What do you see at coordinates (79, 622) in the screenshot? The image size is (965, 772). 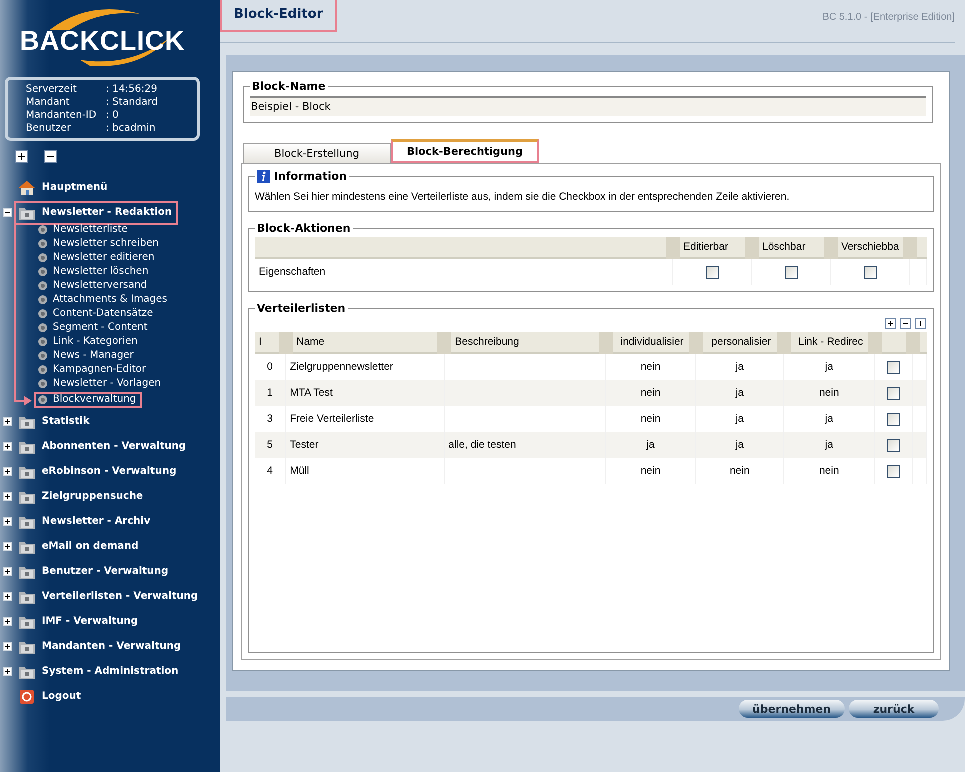 I see `menu-item: IMF - Verwaltung` at bounding box center [79, 622].